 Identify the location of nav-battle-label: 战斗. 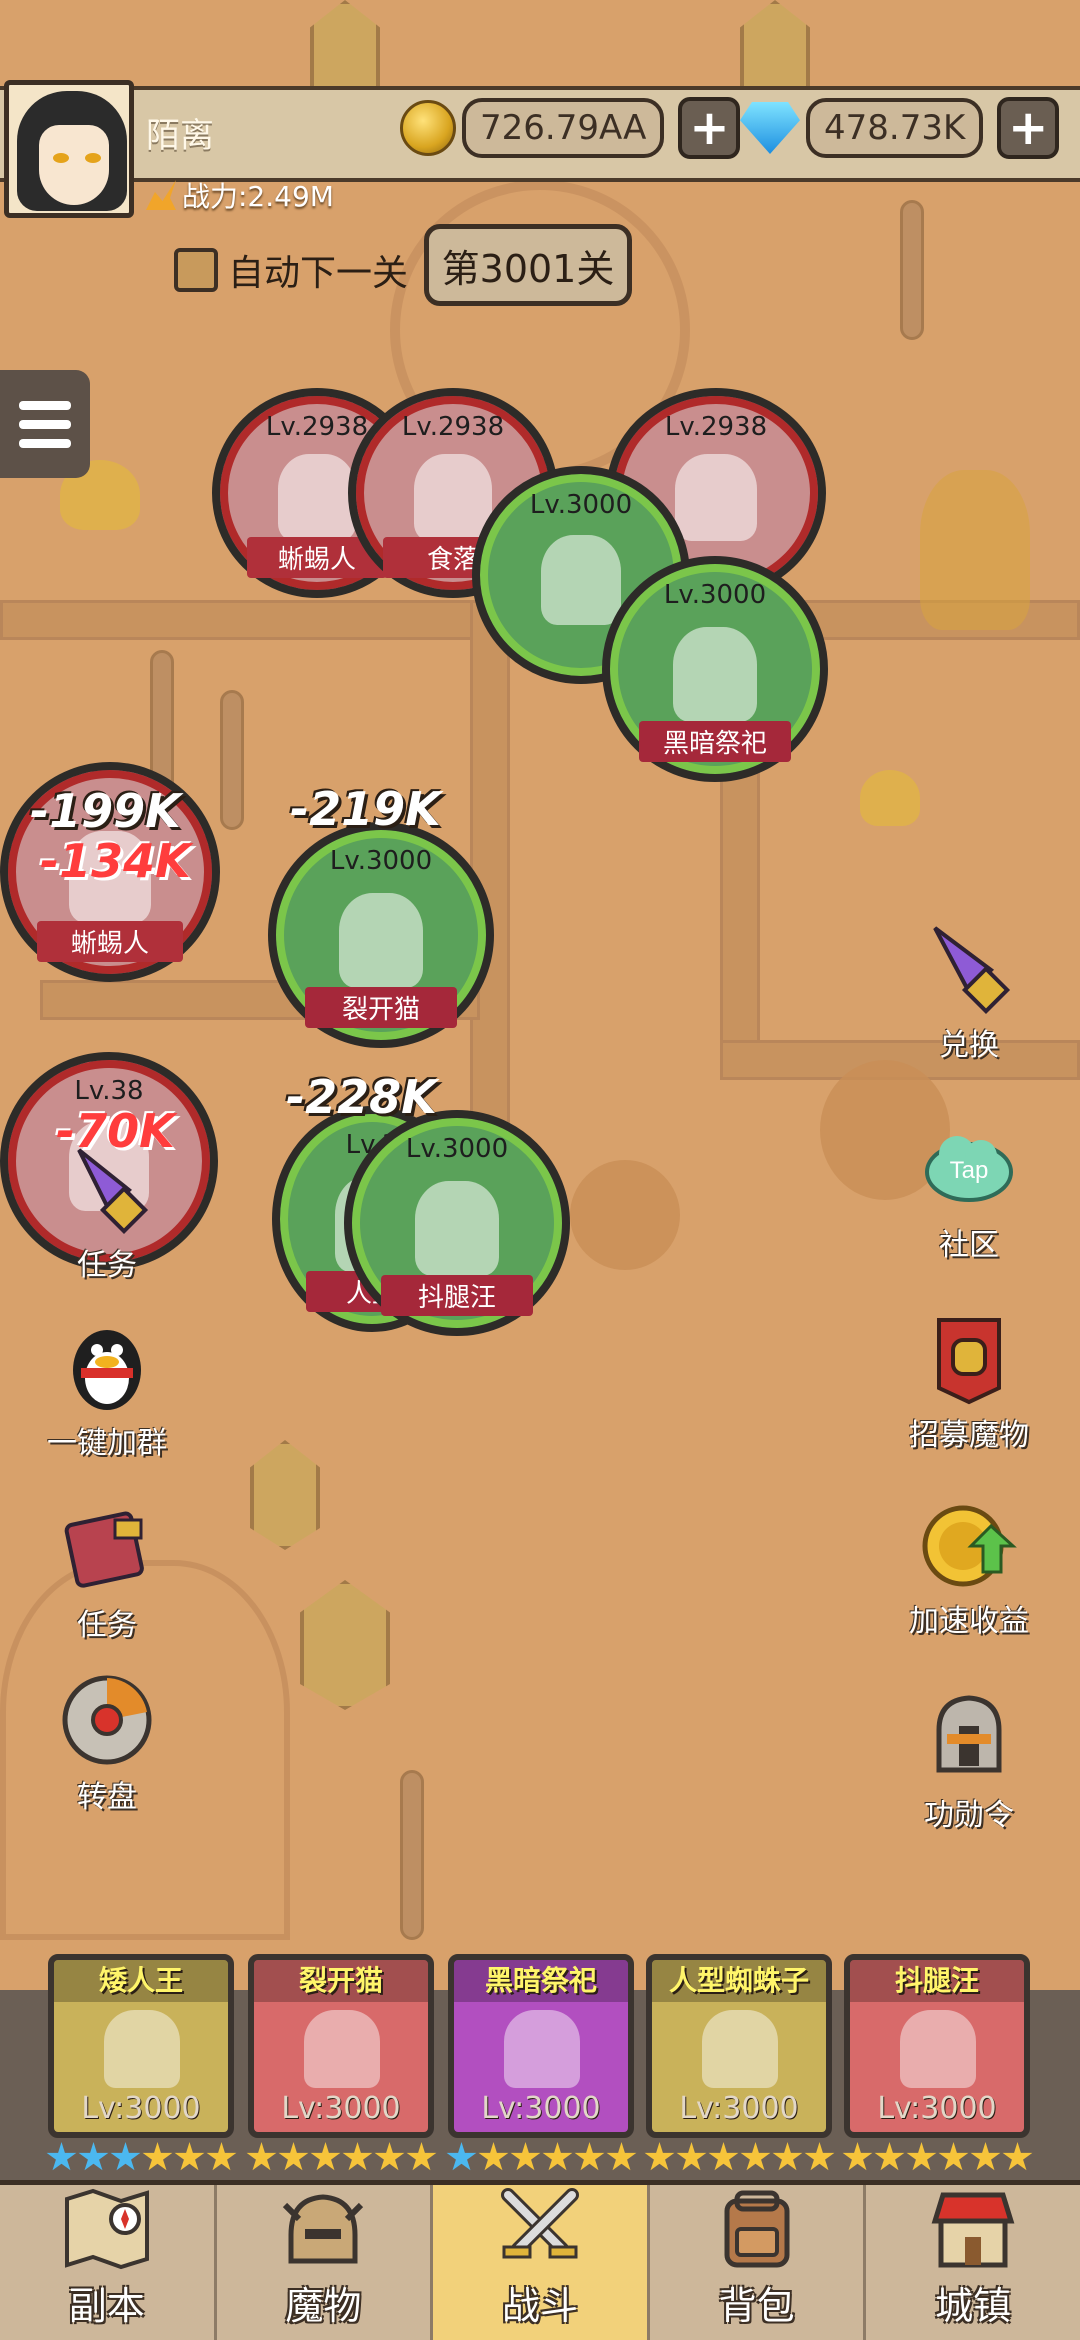
(539, 2306).